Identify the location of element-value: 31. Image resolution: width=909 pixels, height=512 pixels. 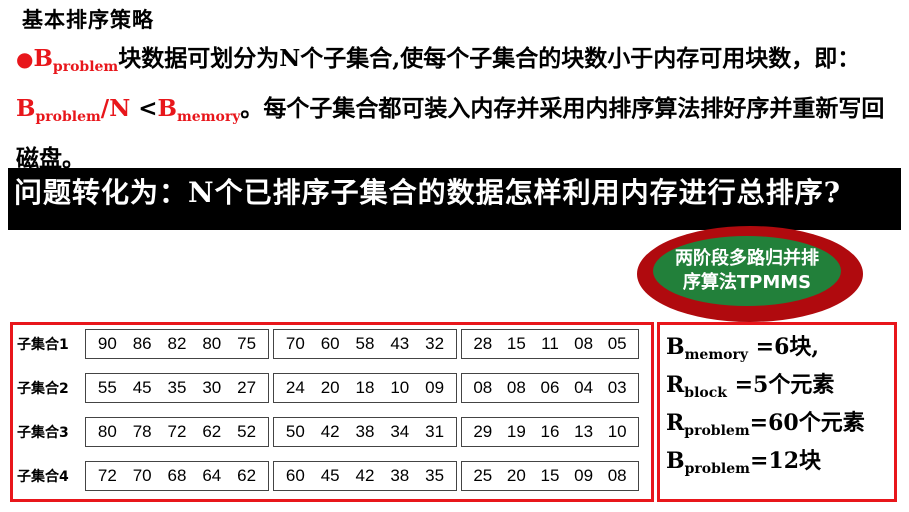
(435, 431).